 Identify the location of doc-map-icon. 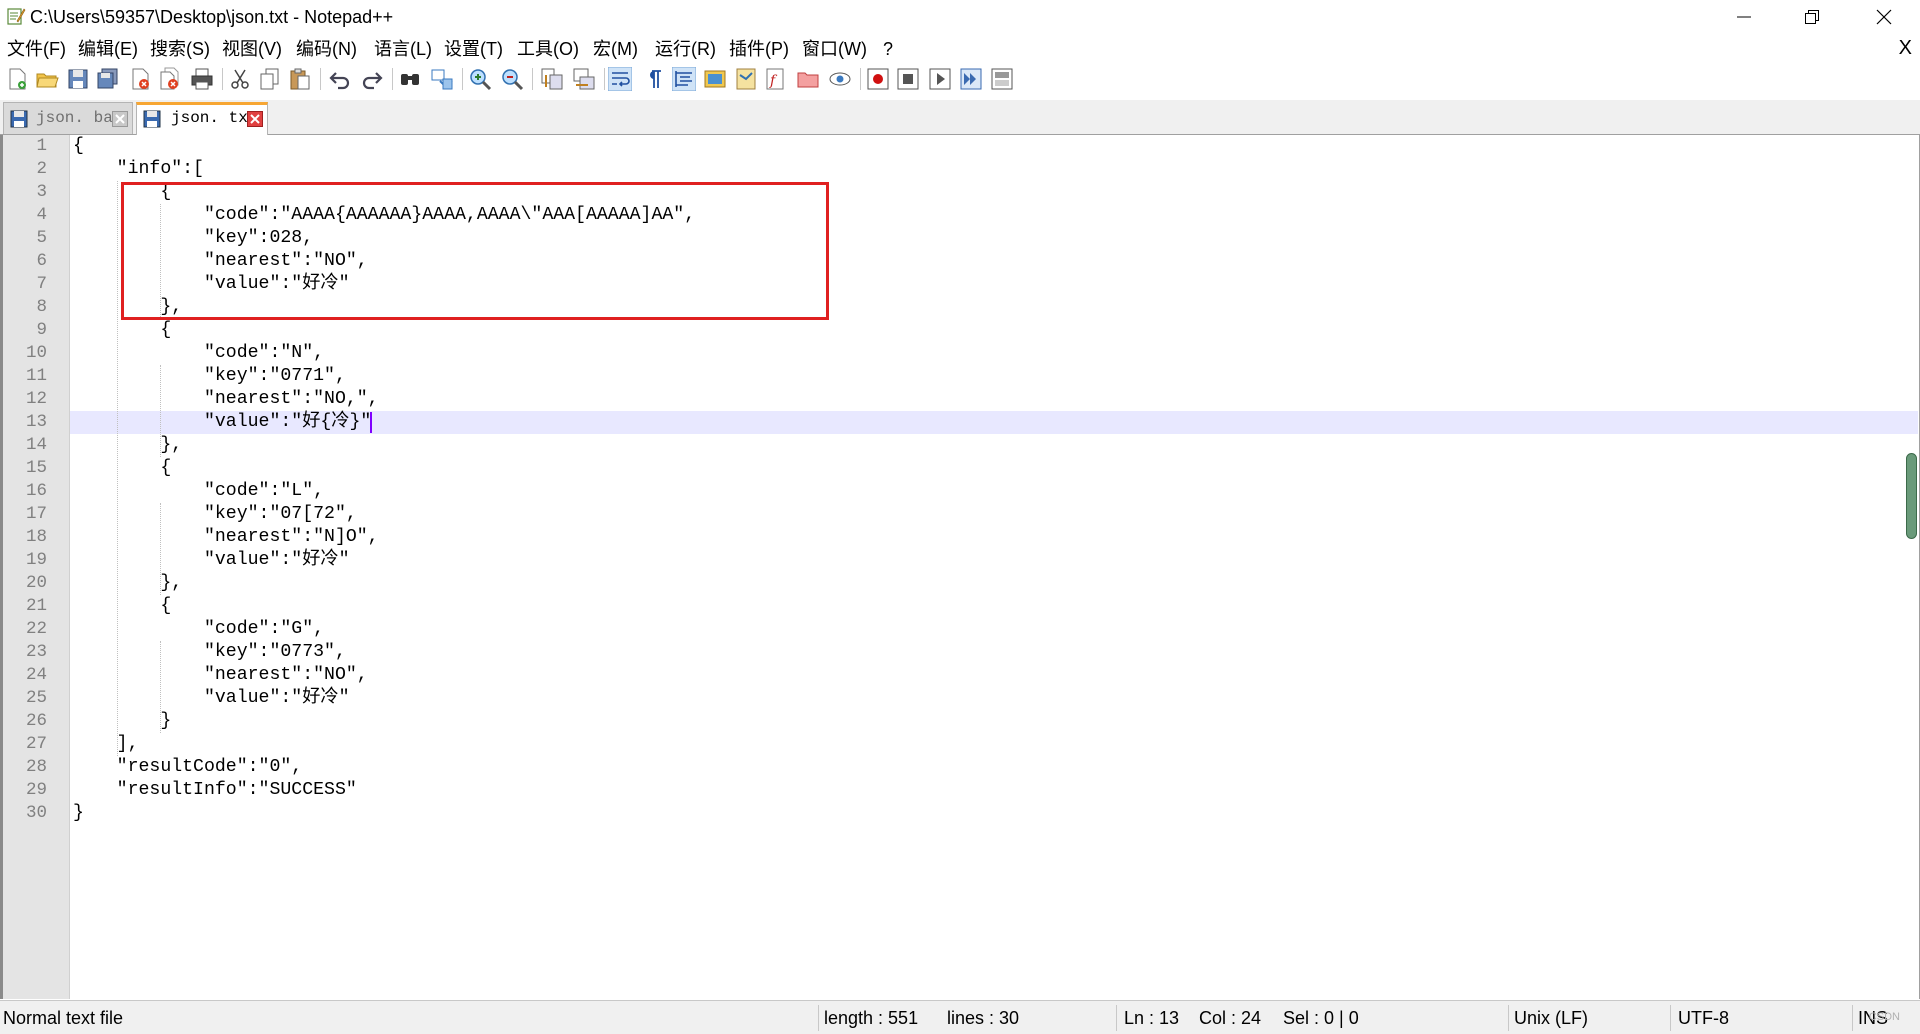
(746, 79).